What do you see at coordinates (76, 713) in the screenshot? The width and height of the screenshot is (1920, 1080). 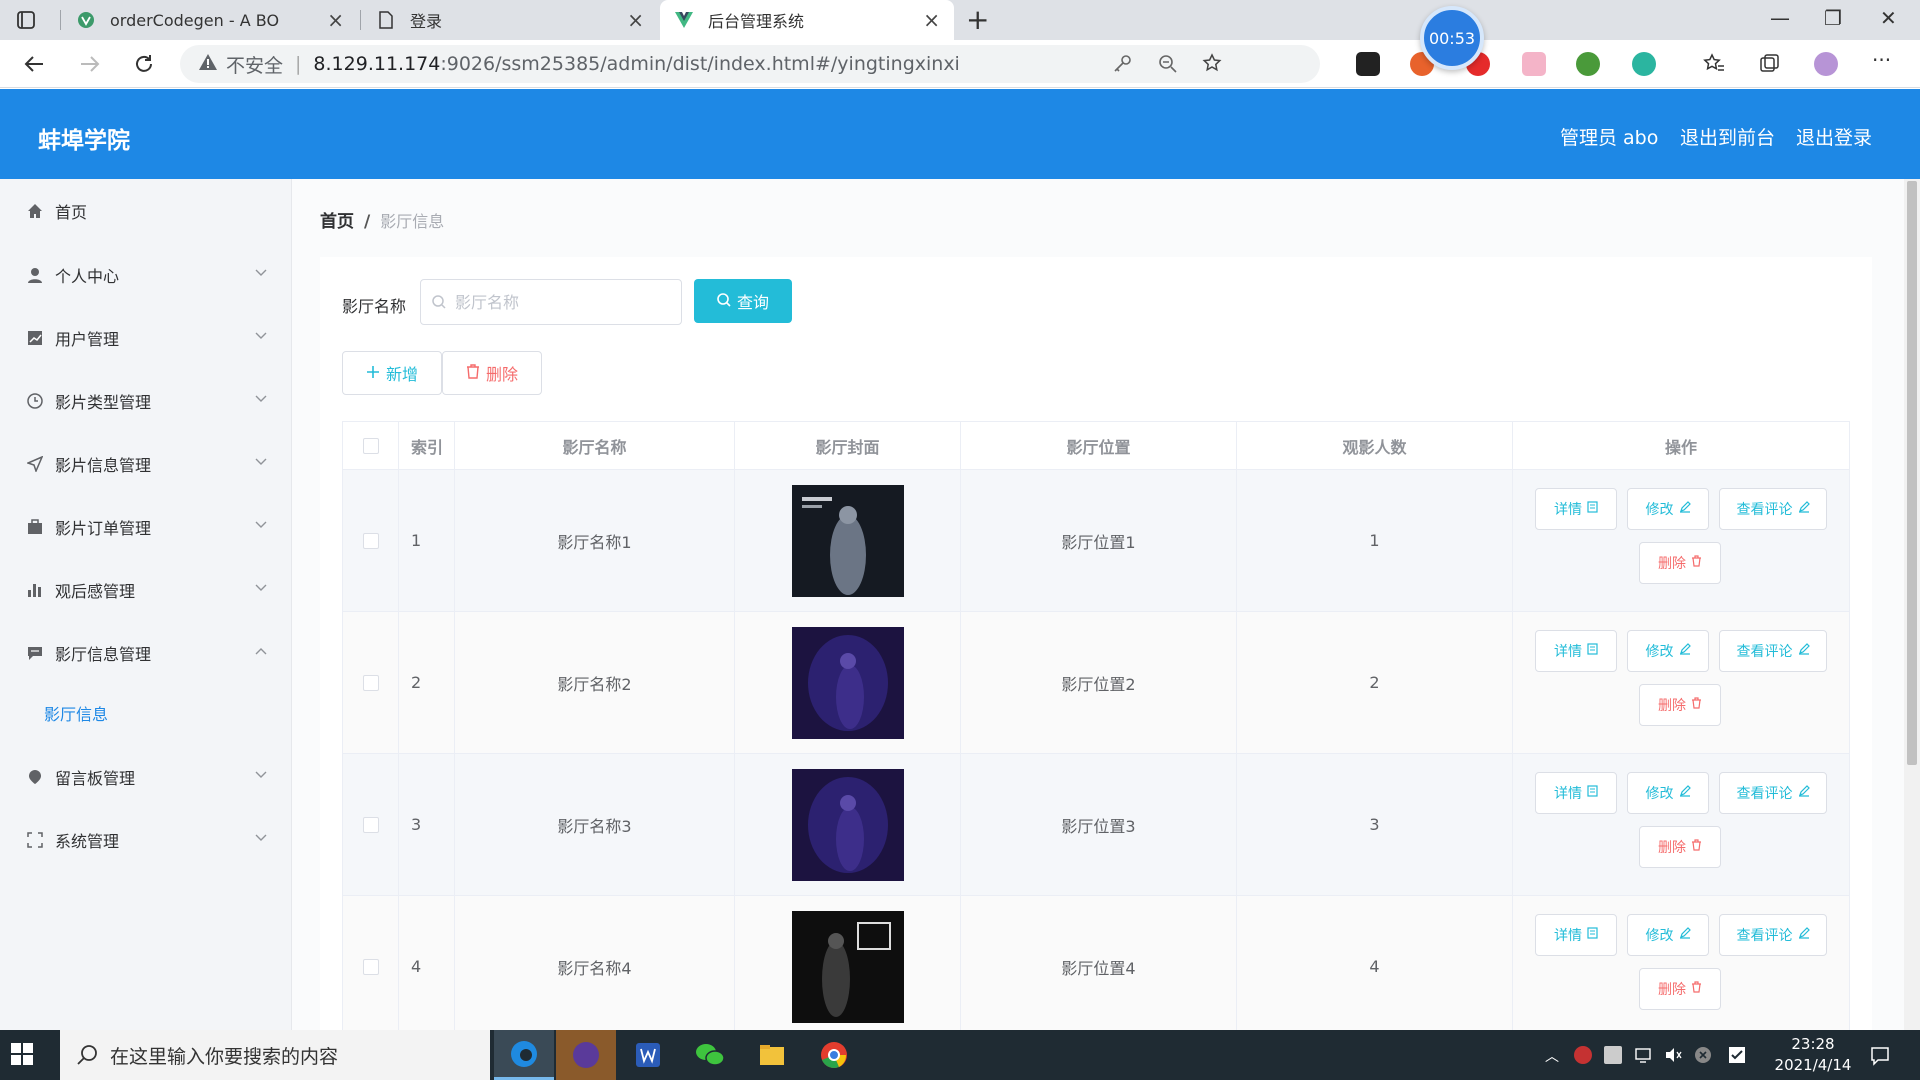 I see `sidebar-subitem-hall-info: 影厅信息` at bounding box center [76, 713].